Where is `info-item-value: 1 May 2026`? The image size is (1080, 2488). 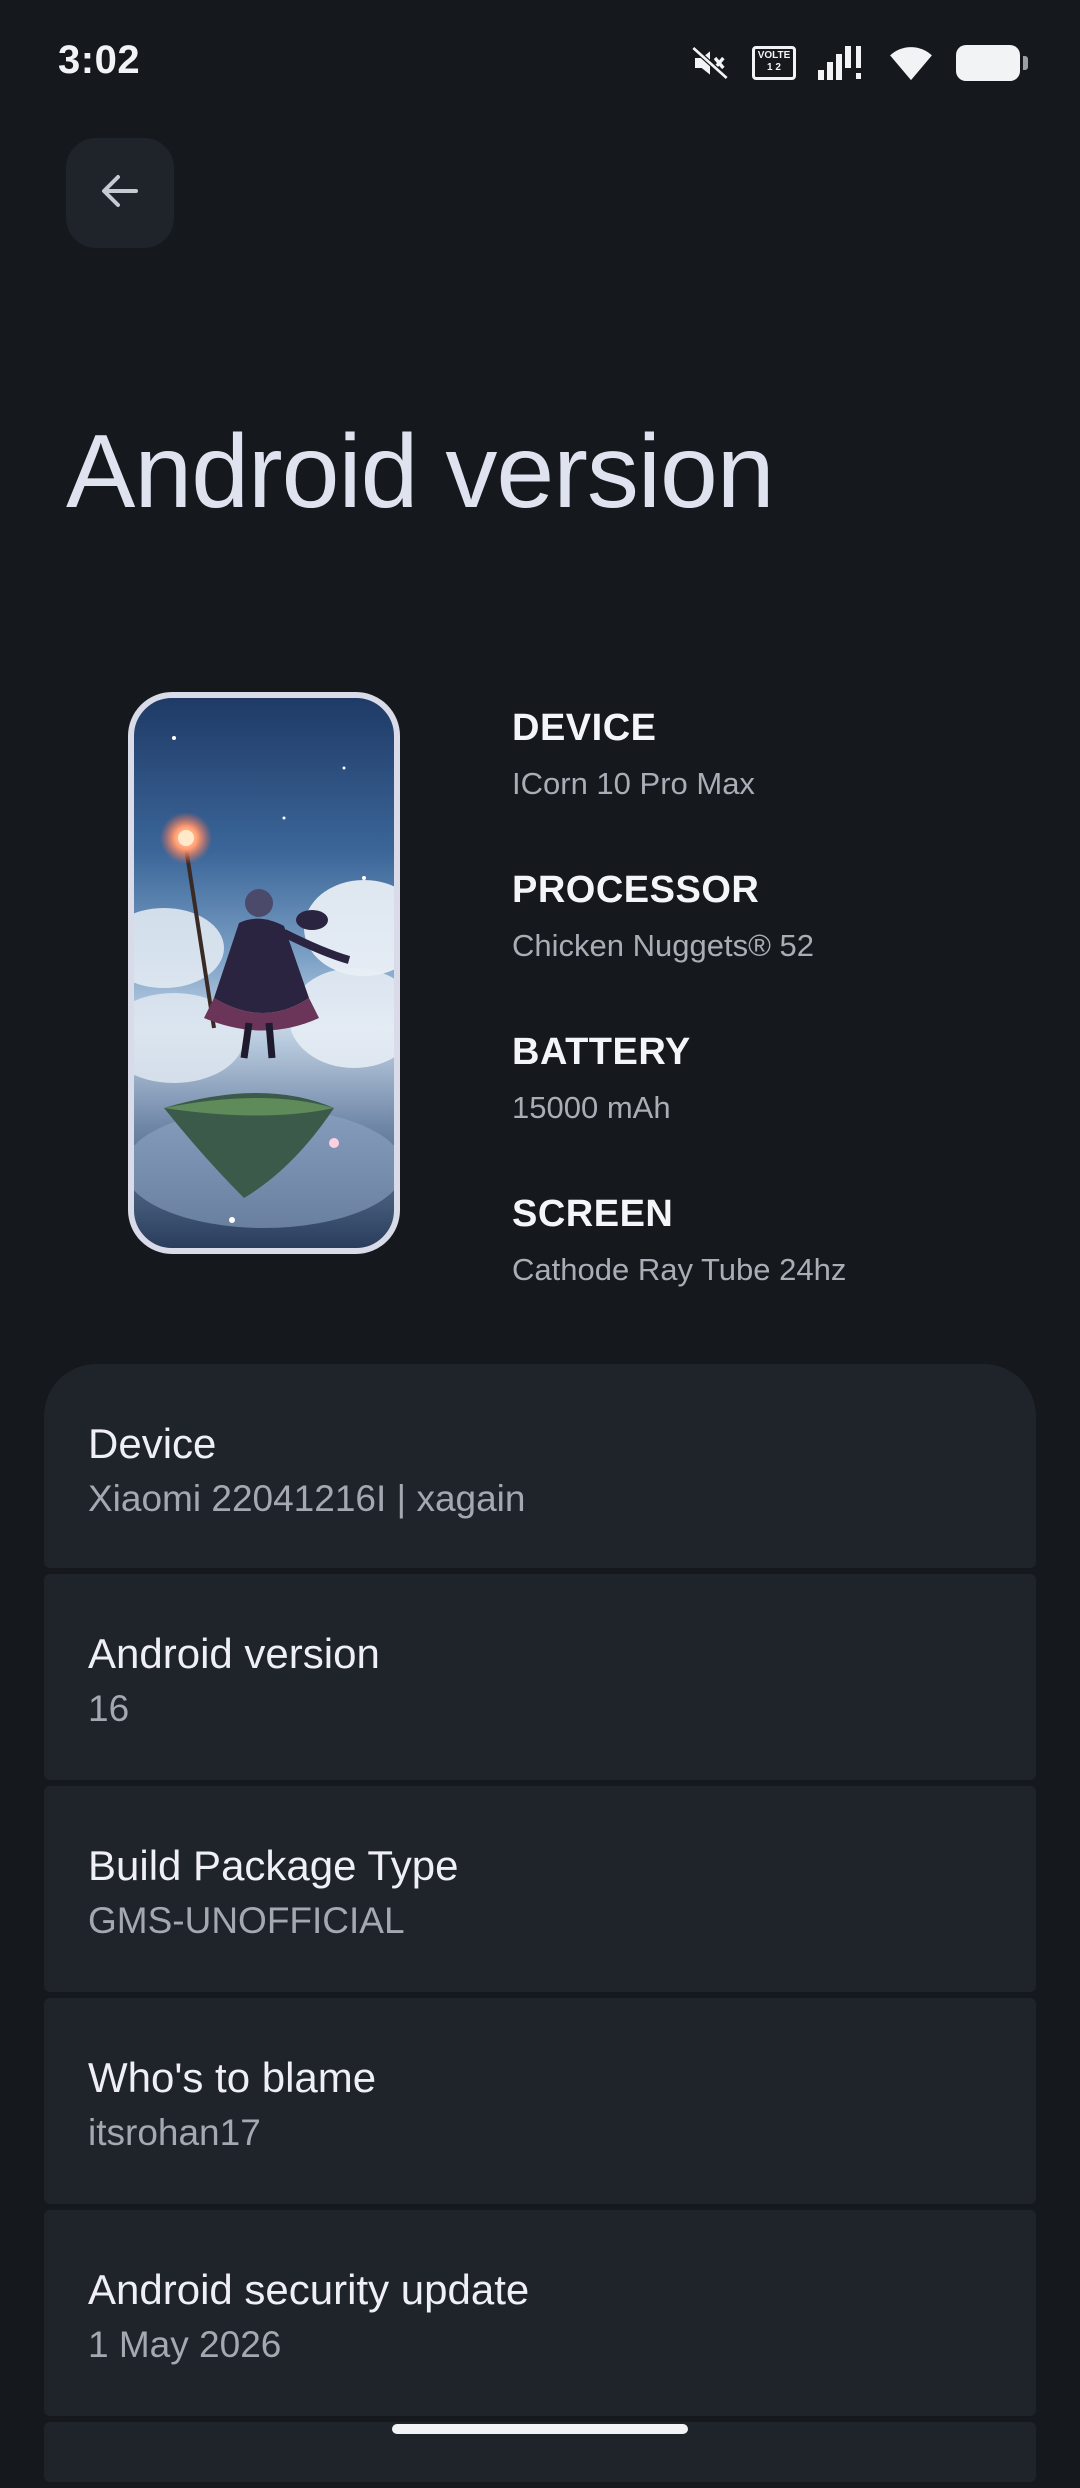 info-item-value: 1 May 2026 is located at coordinates (185, 2344).